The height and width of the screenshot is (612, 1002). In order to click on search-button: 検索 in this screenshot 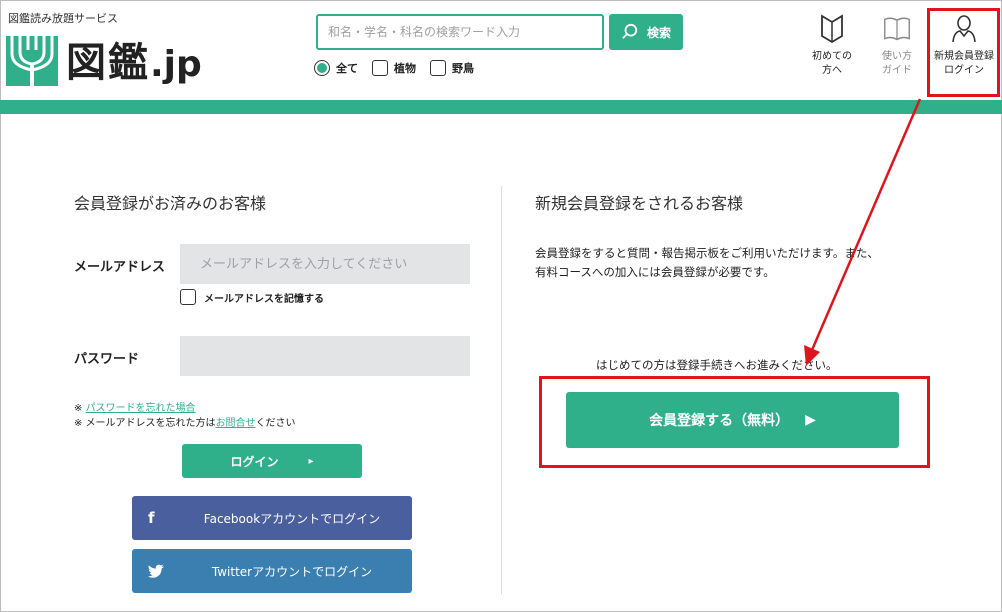, I will do `click(646, 32)`.